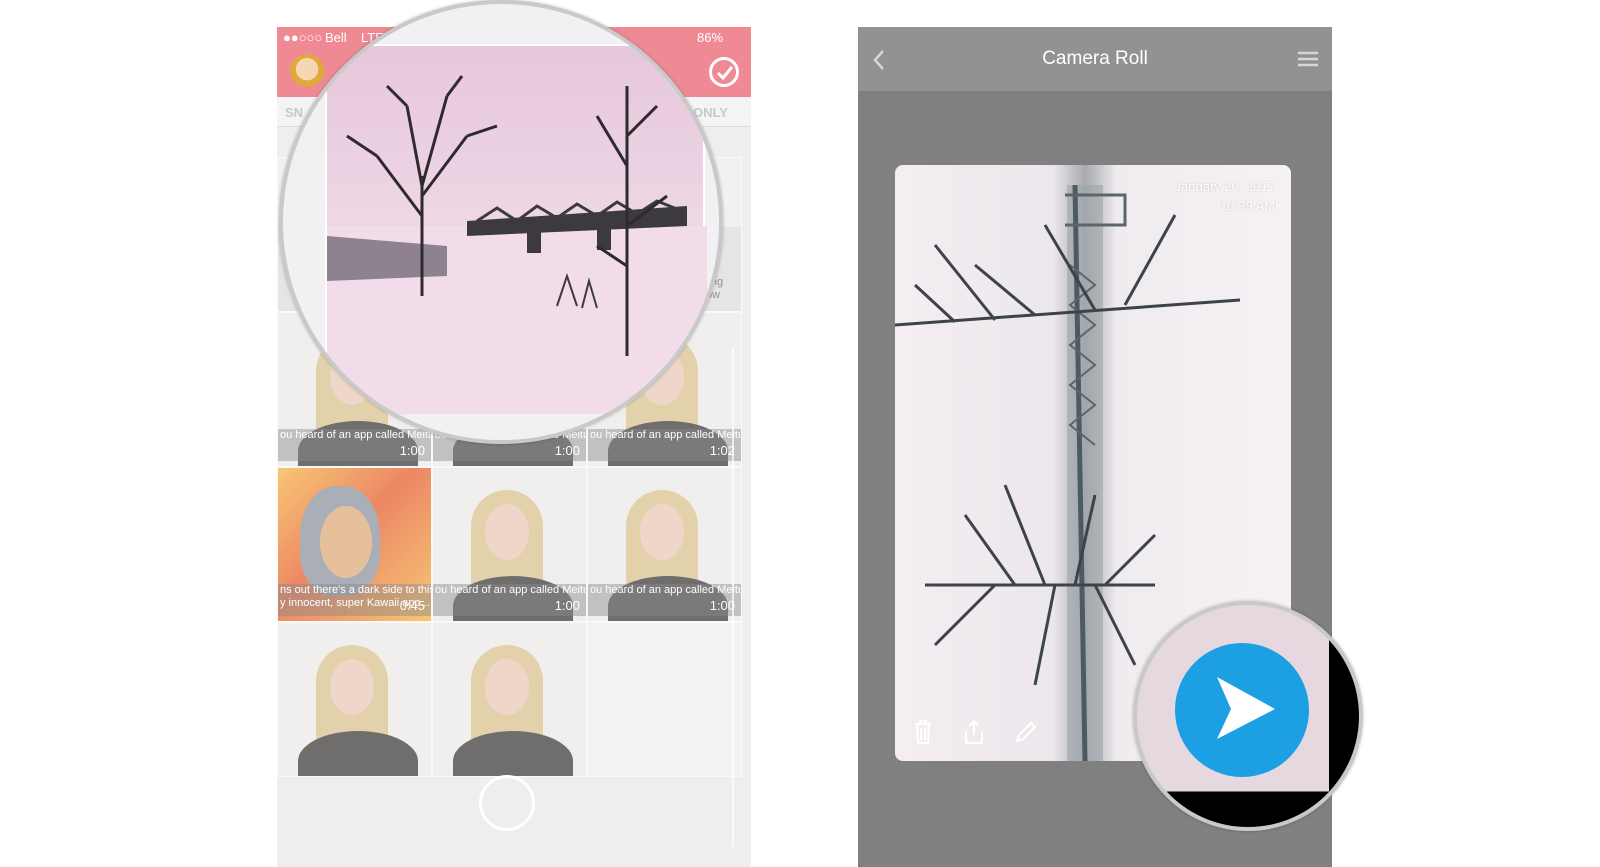 The height and width of the screenshot is (867, 1600). I want to click on photo-date: January 20, 2017, so click(1224, 186).